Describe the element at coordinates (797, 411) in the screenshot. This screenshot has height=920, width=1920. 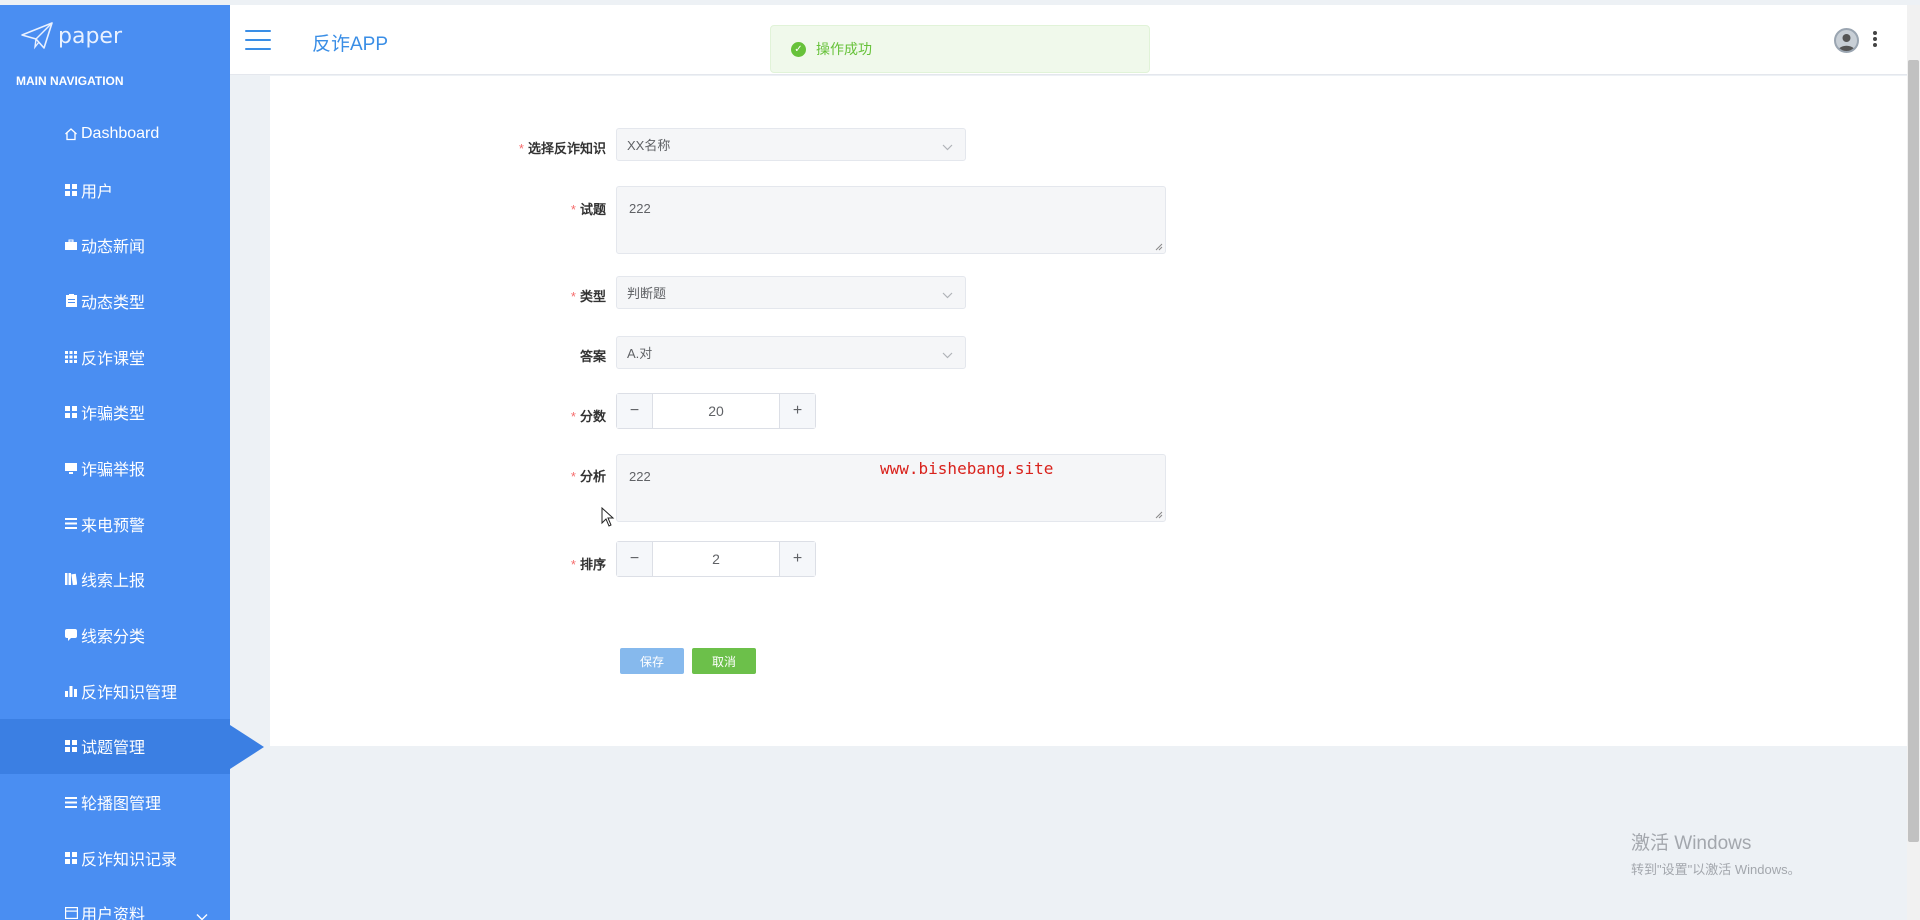
I see `score-increment-button: +` at that location.